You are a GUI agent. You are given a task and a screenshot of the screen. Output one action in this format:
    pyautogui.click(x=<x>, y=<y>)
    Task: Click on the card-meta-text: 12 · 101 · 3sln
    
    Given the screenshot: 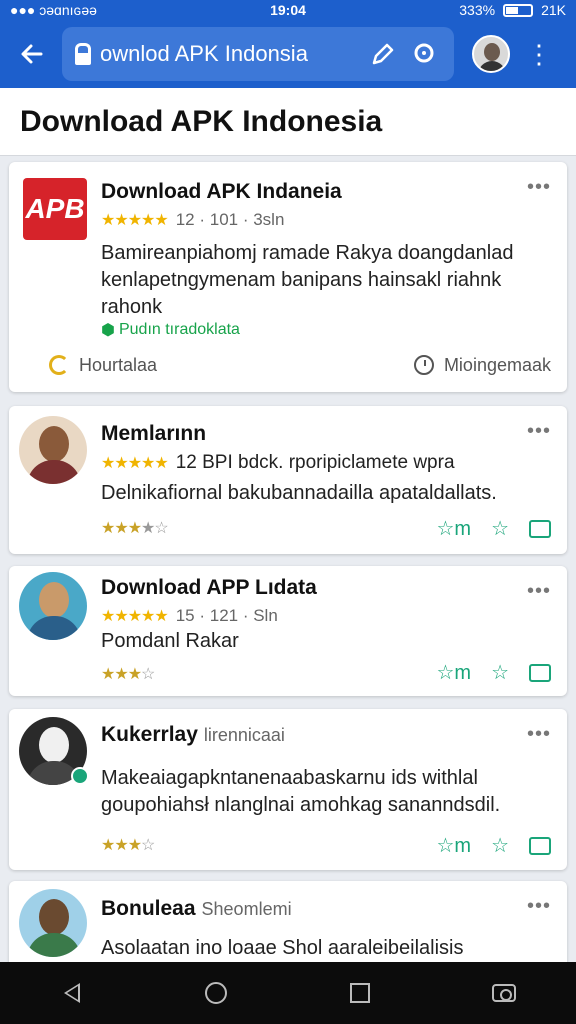 What is the action you would take?
    pyautogui.click(x=230, y=219)
    